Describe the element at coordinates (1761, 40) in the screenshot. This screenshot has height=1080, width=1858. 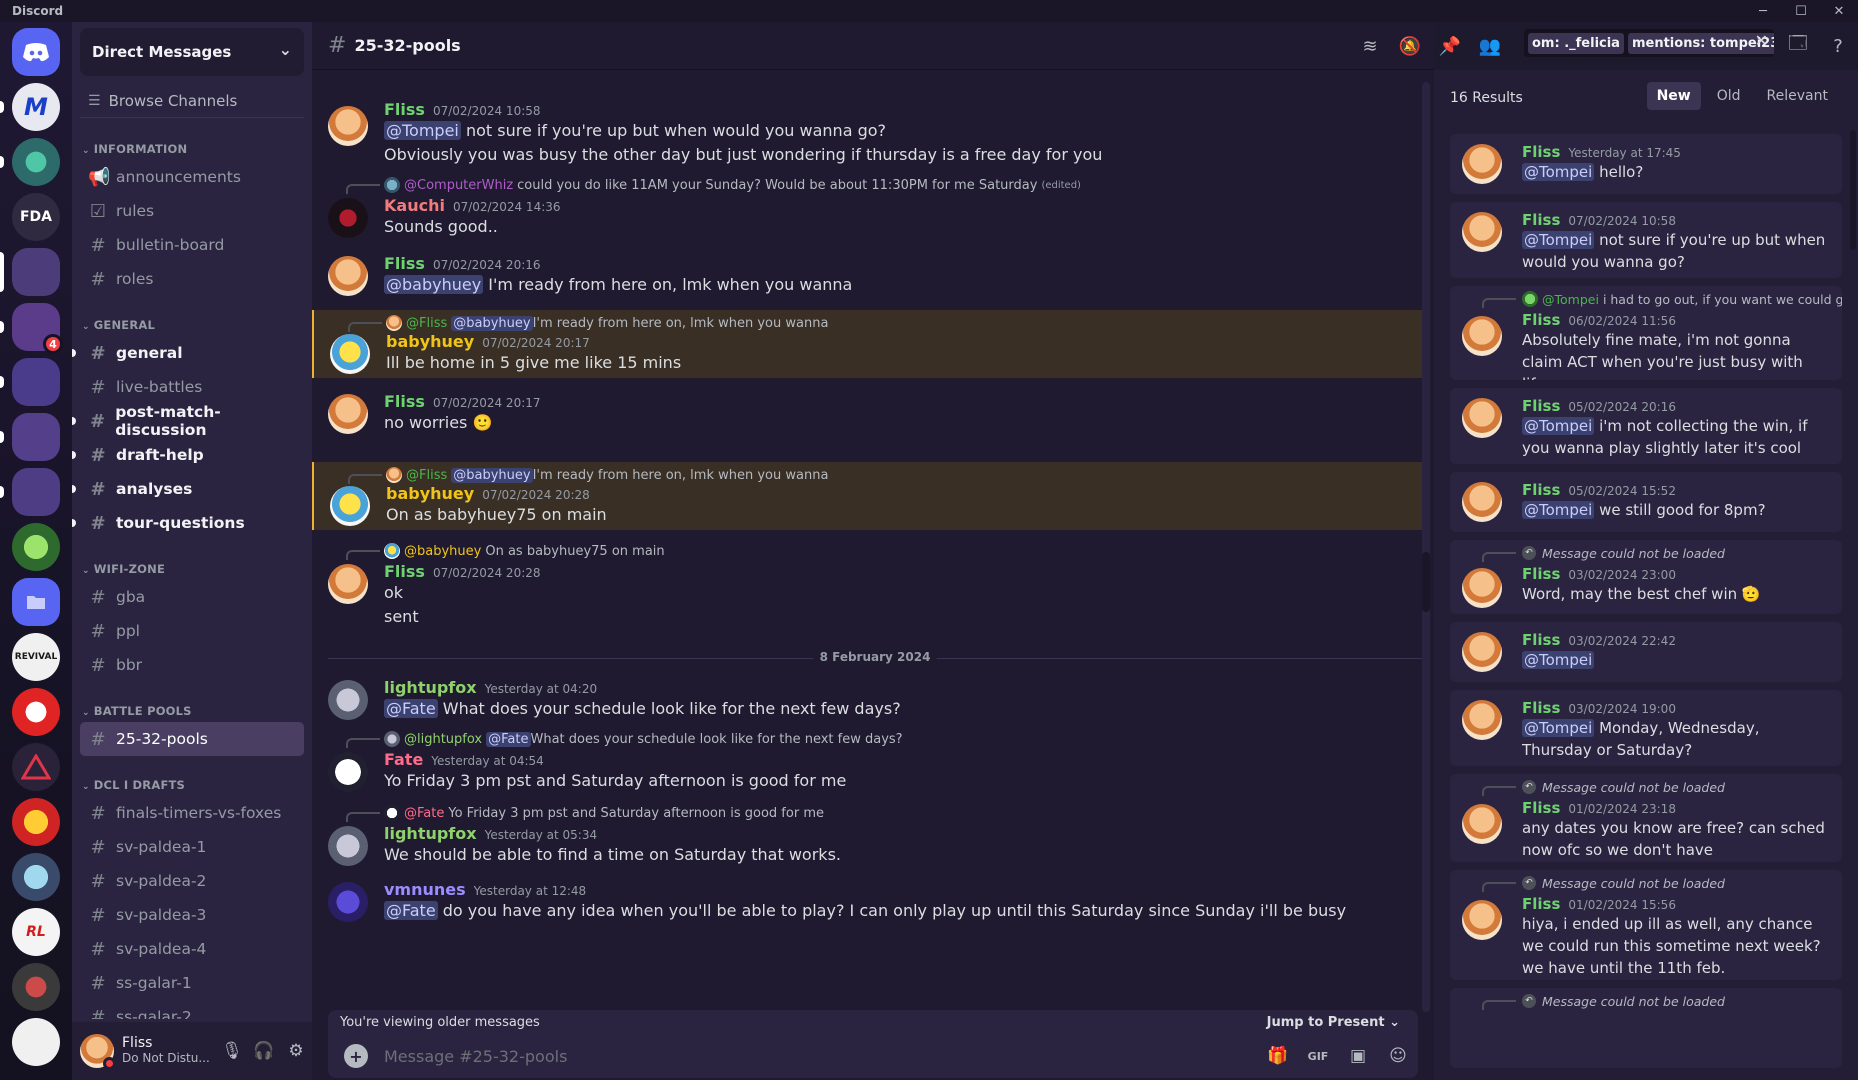
I see `clear-search-icon: ✕` at that location.